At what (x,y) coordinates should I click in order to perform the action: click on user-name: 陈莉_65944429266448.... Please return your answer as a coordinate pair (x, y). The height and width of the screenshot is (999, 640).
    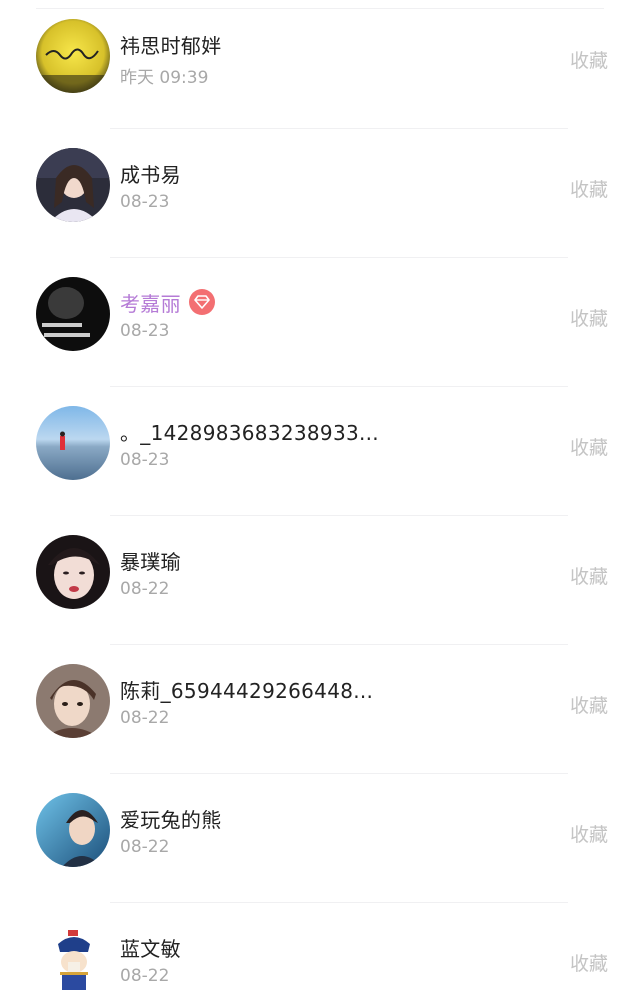
    Looking at the image, I should click on (246, 689).